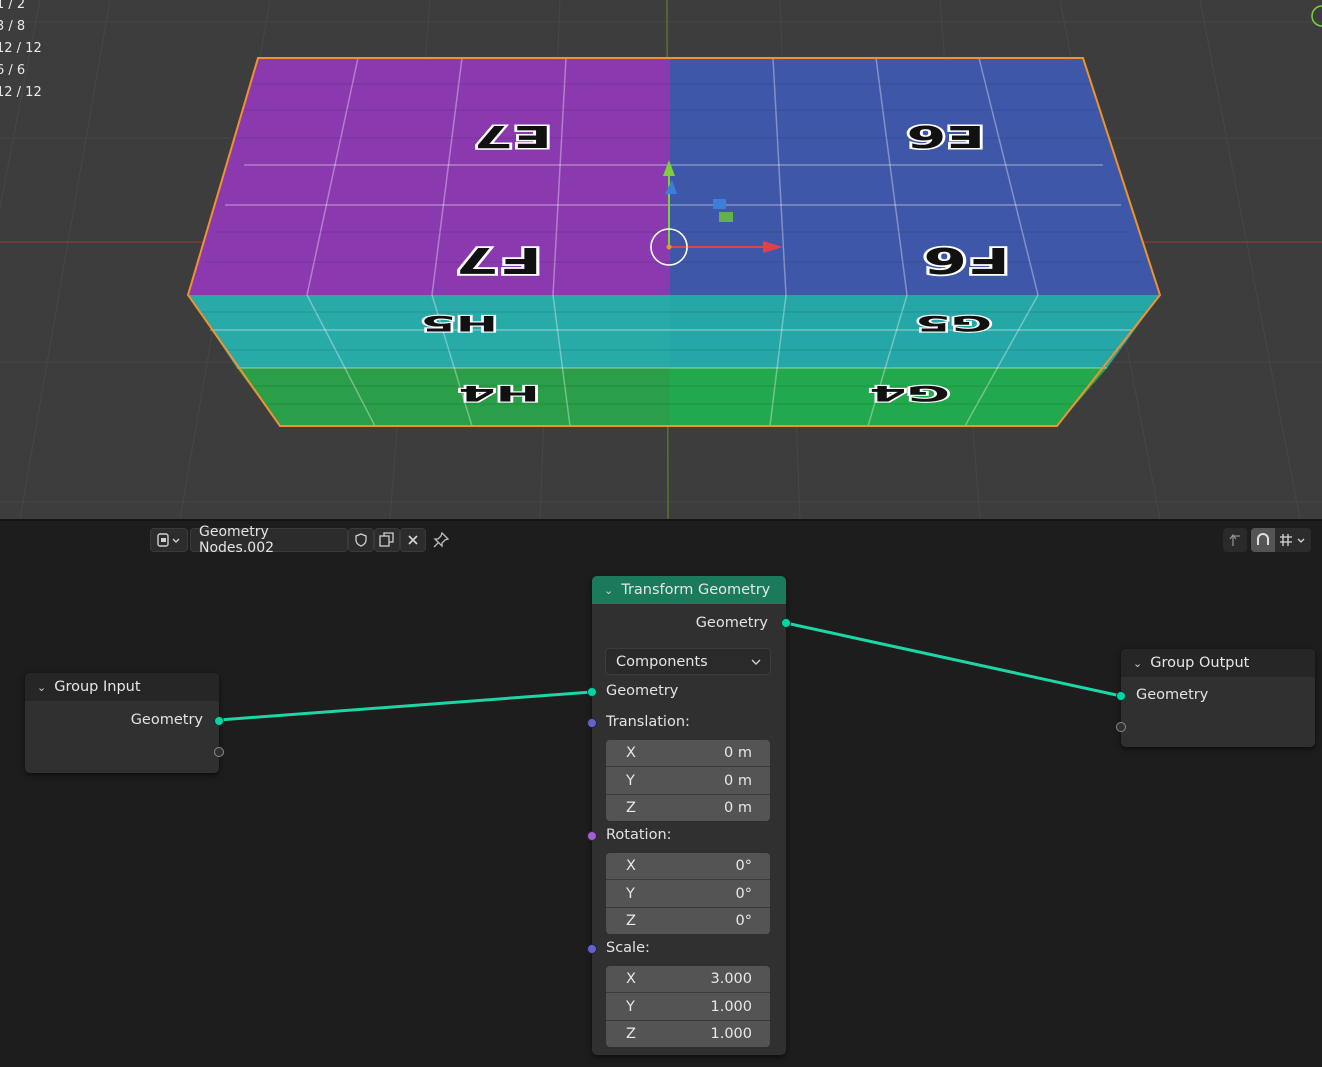 The height and width of the screenshot is (1067, 1322). I want to click on duplicate-icon, so click(386, 539).